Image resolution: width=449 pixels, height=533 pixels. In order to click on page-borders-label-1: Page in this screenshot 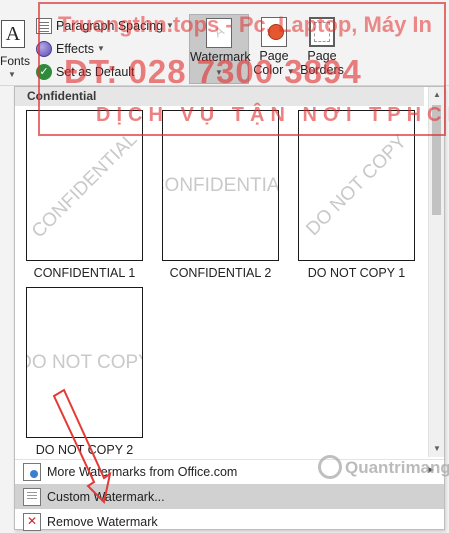, I will do `click(322, 56)`.